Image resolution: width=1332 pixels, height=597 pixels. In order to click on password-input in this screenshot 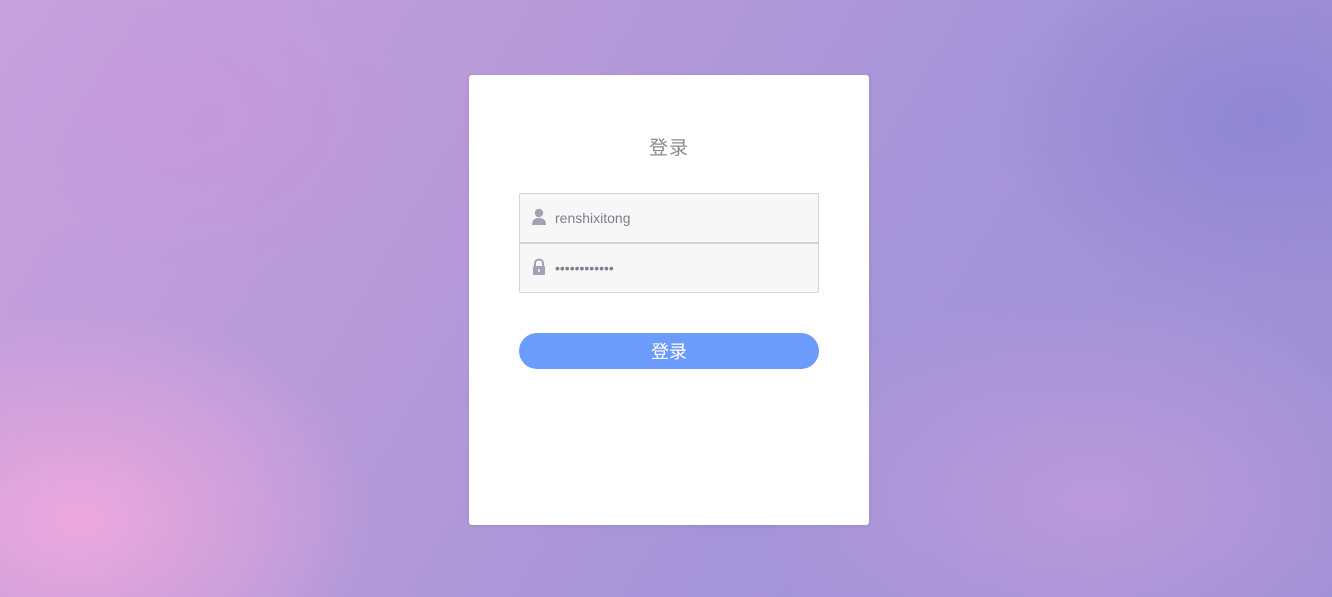, I will do `click(682, 268)`.